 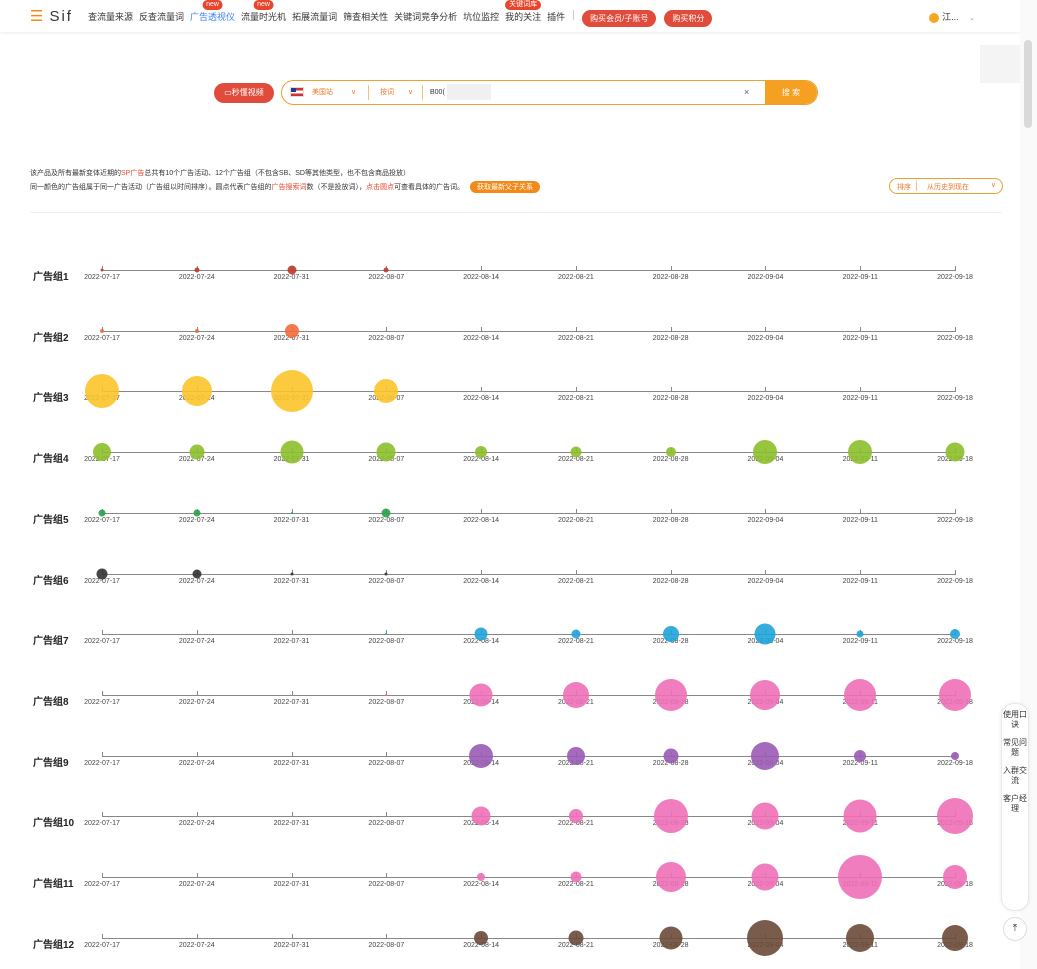 What do you see at coordinates (746, 92) in the screenshot?
I see `clear-icon: ×` at bounding box center [746, 92].